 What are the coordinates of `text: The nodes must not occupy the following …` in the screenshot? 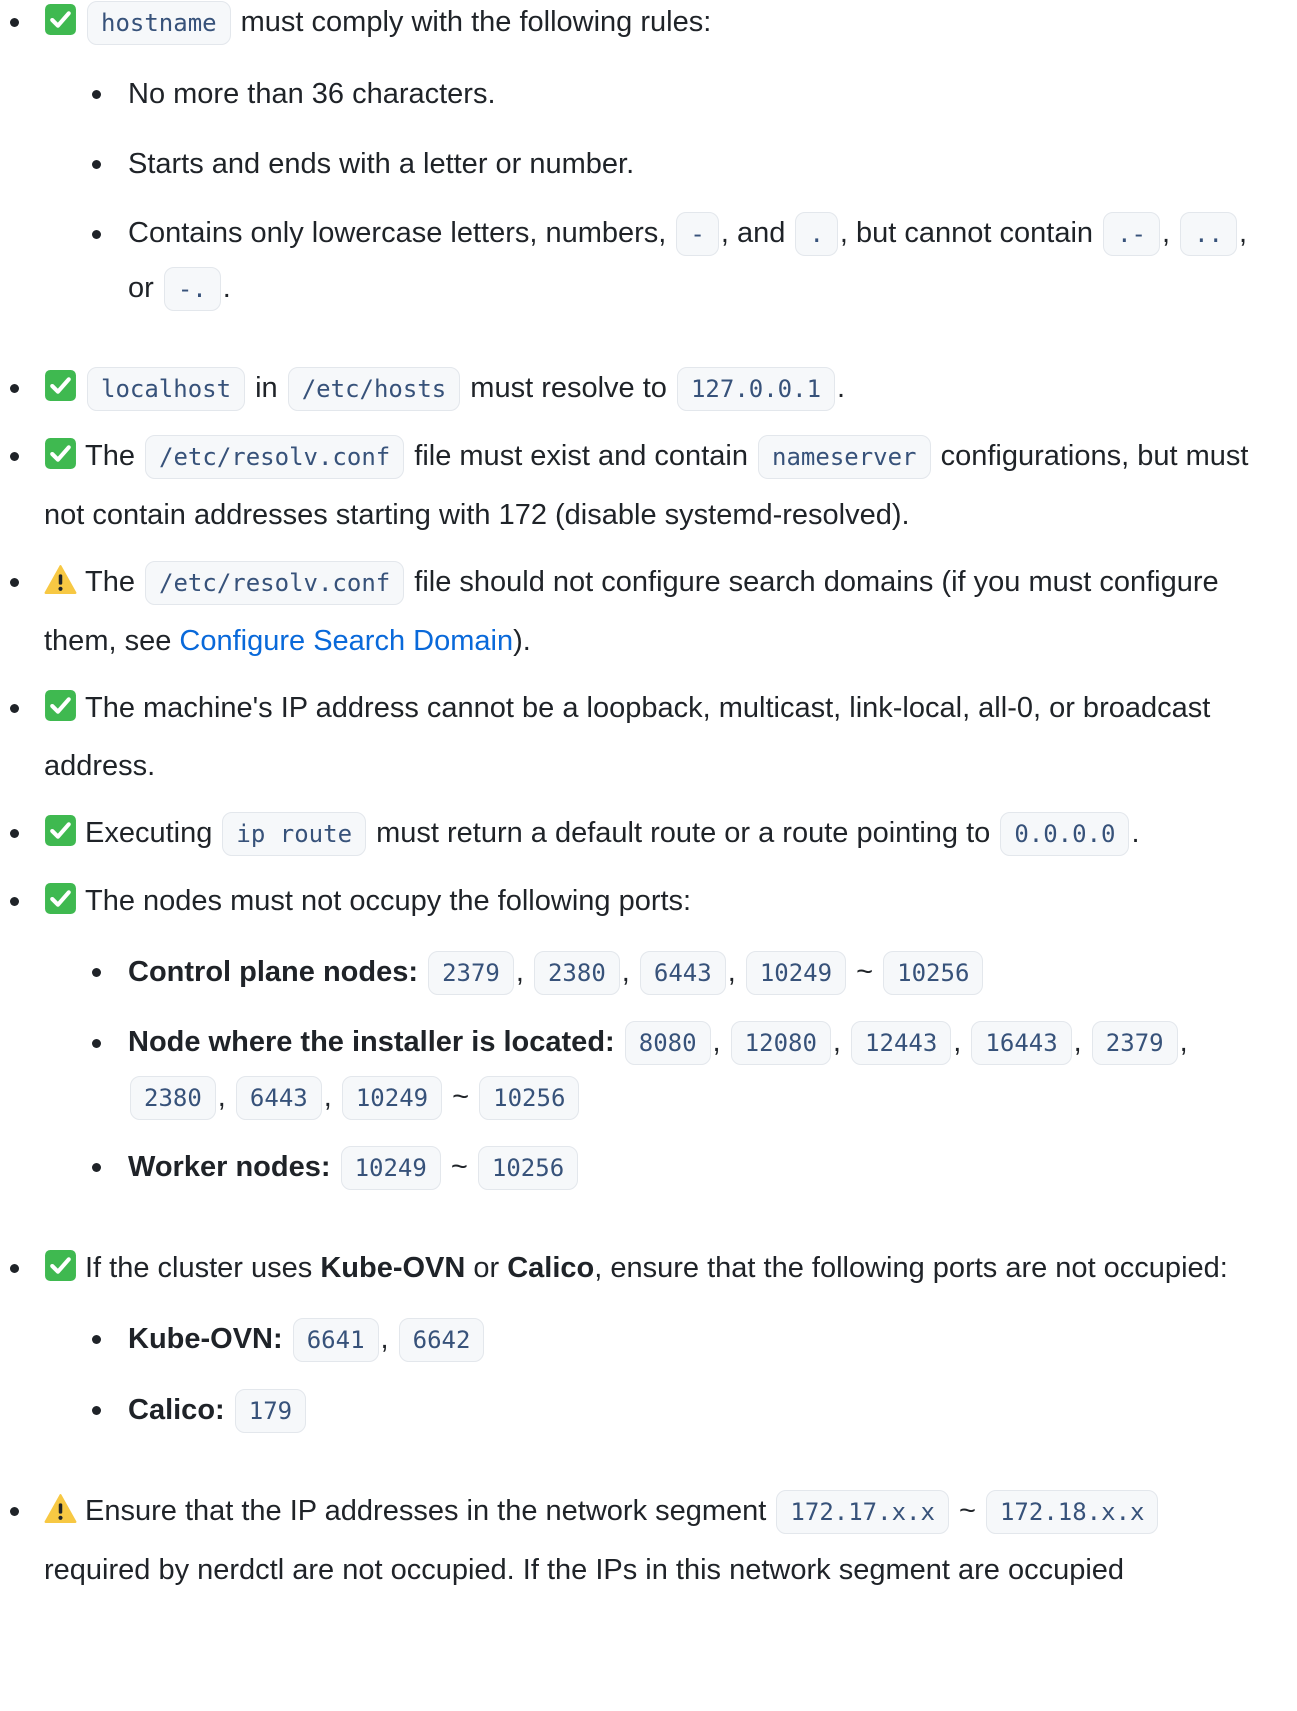 It's located at (388, 901).